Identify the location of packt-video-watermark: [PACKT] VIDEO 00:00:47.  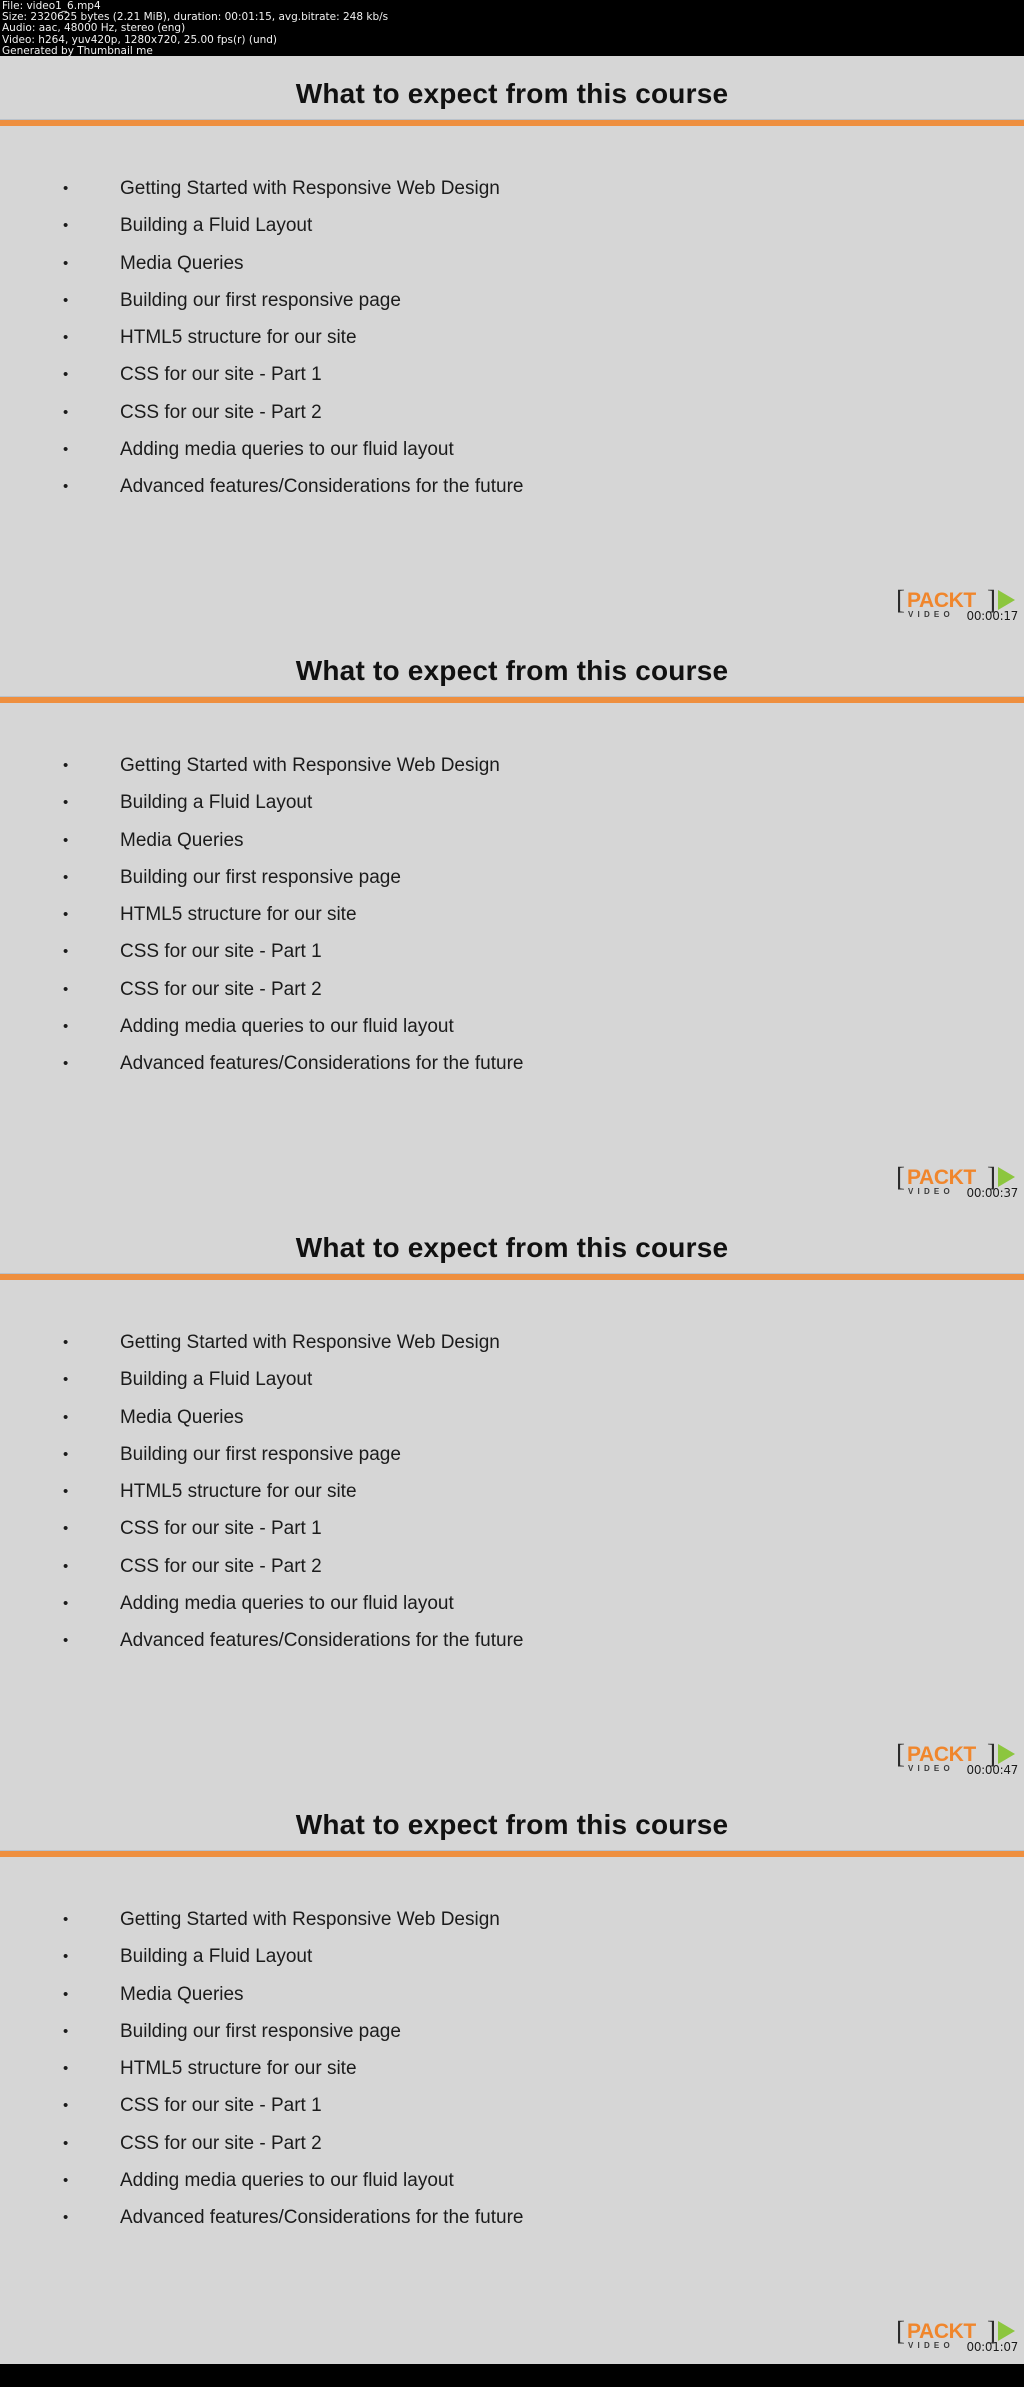
(956, 1760).